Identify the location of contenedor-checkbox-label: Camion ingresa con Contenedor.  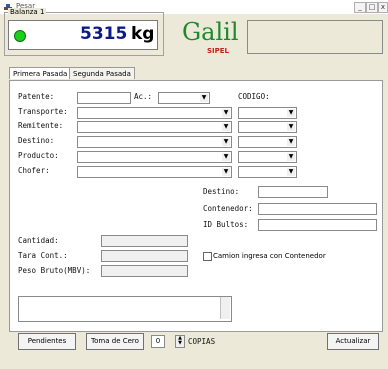
(269, 256).